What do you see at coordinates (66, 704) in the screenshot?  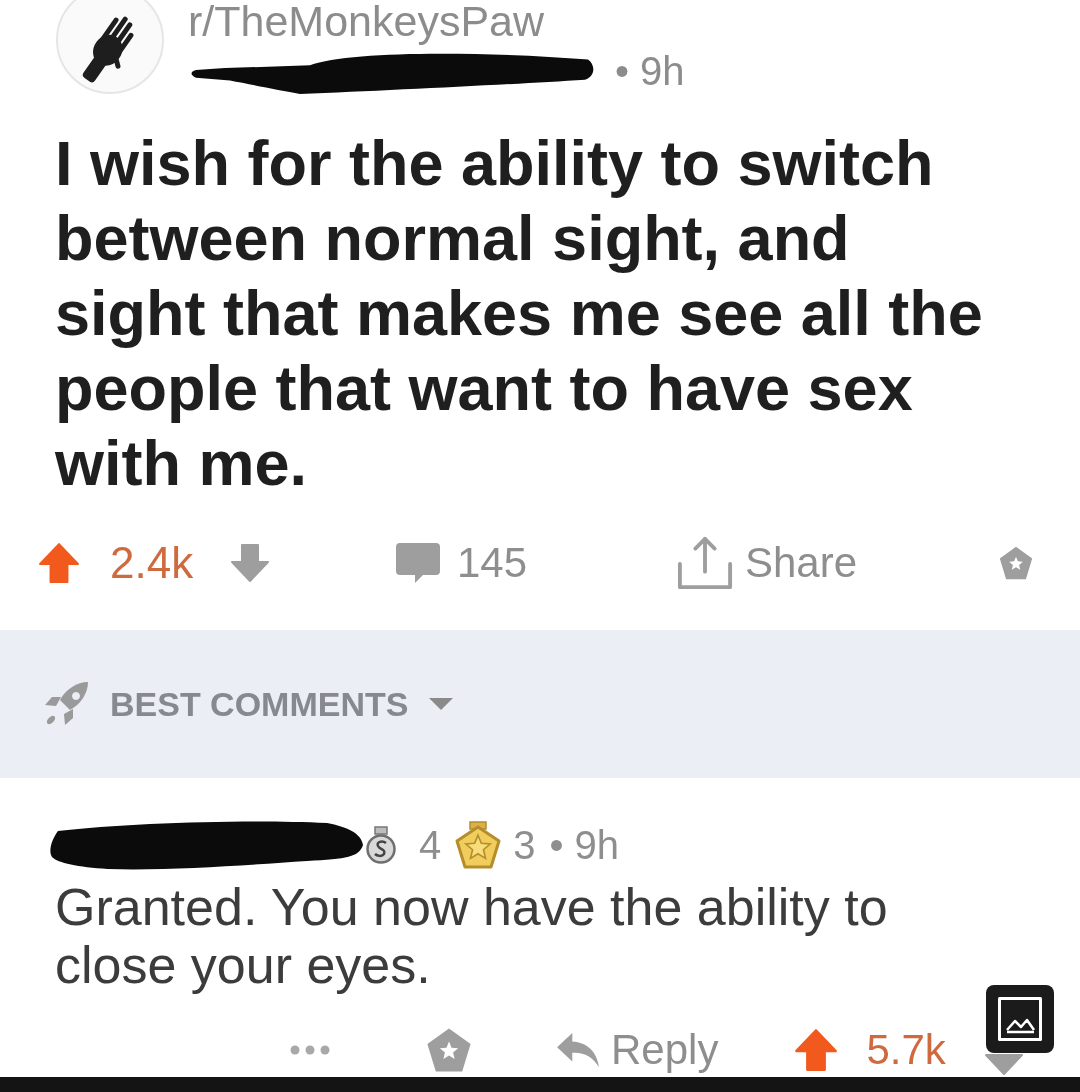 I see `rocket-icon` at bounding box center [66, 704].